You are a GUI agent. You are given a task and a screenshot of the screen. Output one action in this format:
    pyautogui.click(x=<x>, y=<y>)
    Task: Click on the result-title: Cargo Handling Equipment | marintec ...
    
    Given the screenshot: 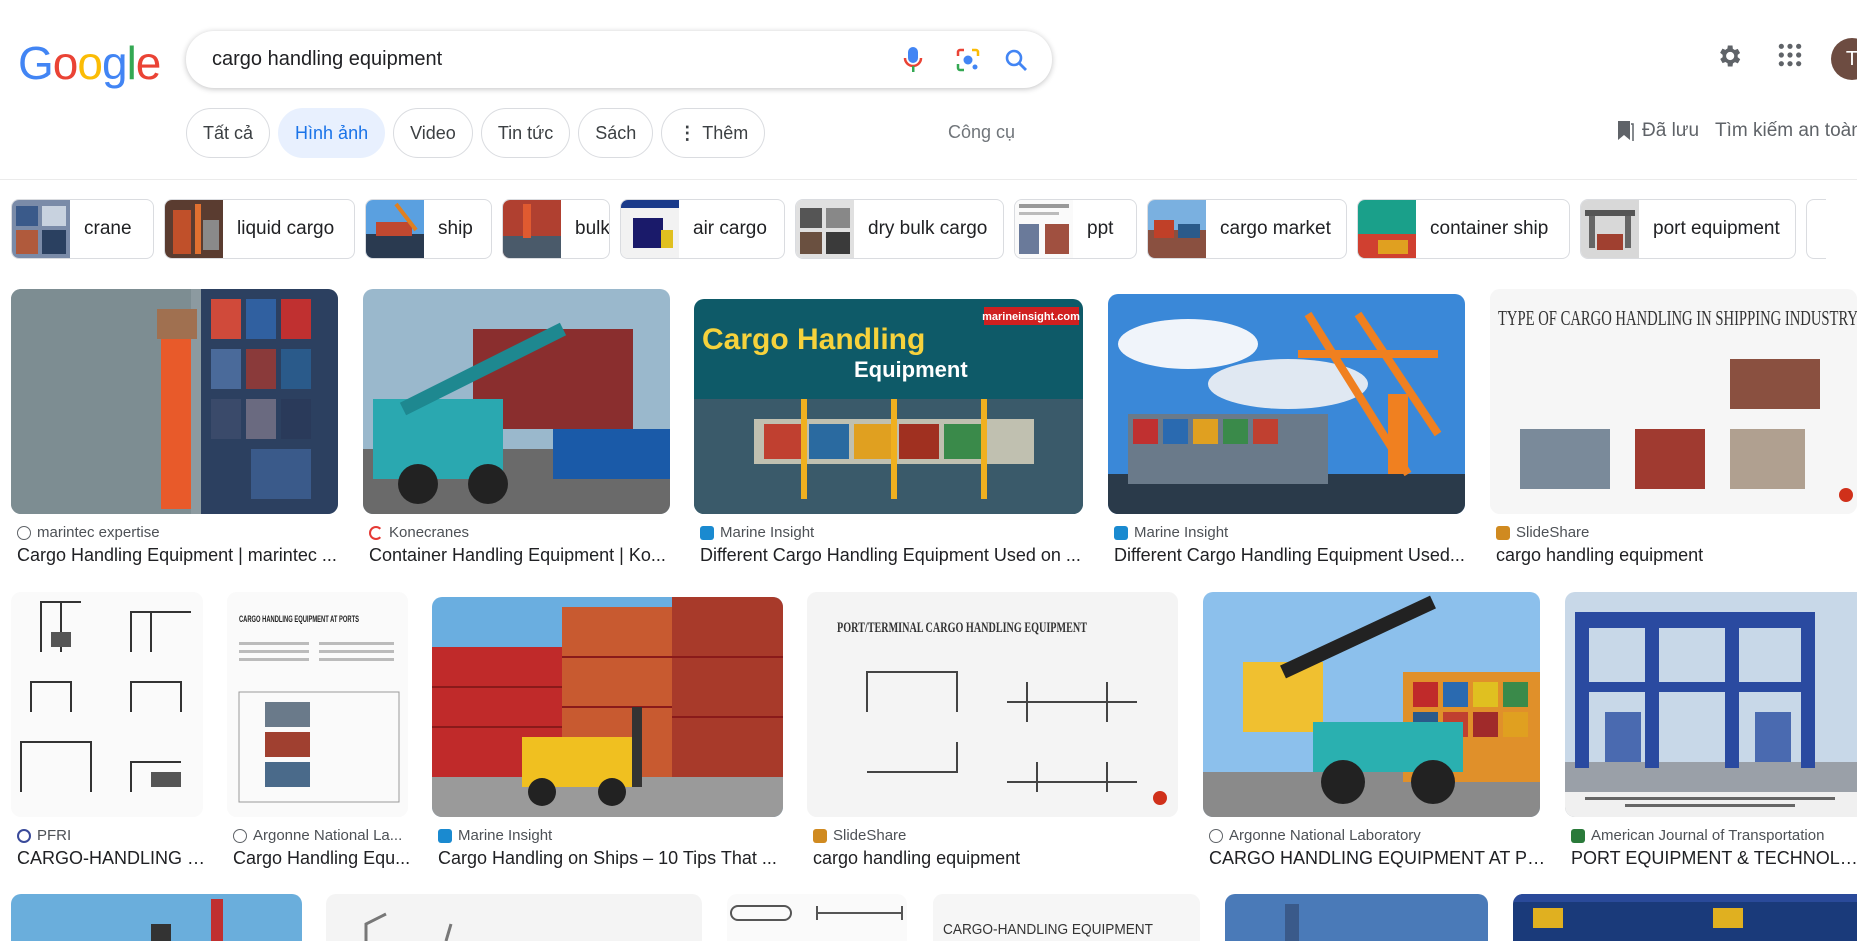 What is the action you would take?
    pyautogui.click(x=180, y=555)
    